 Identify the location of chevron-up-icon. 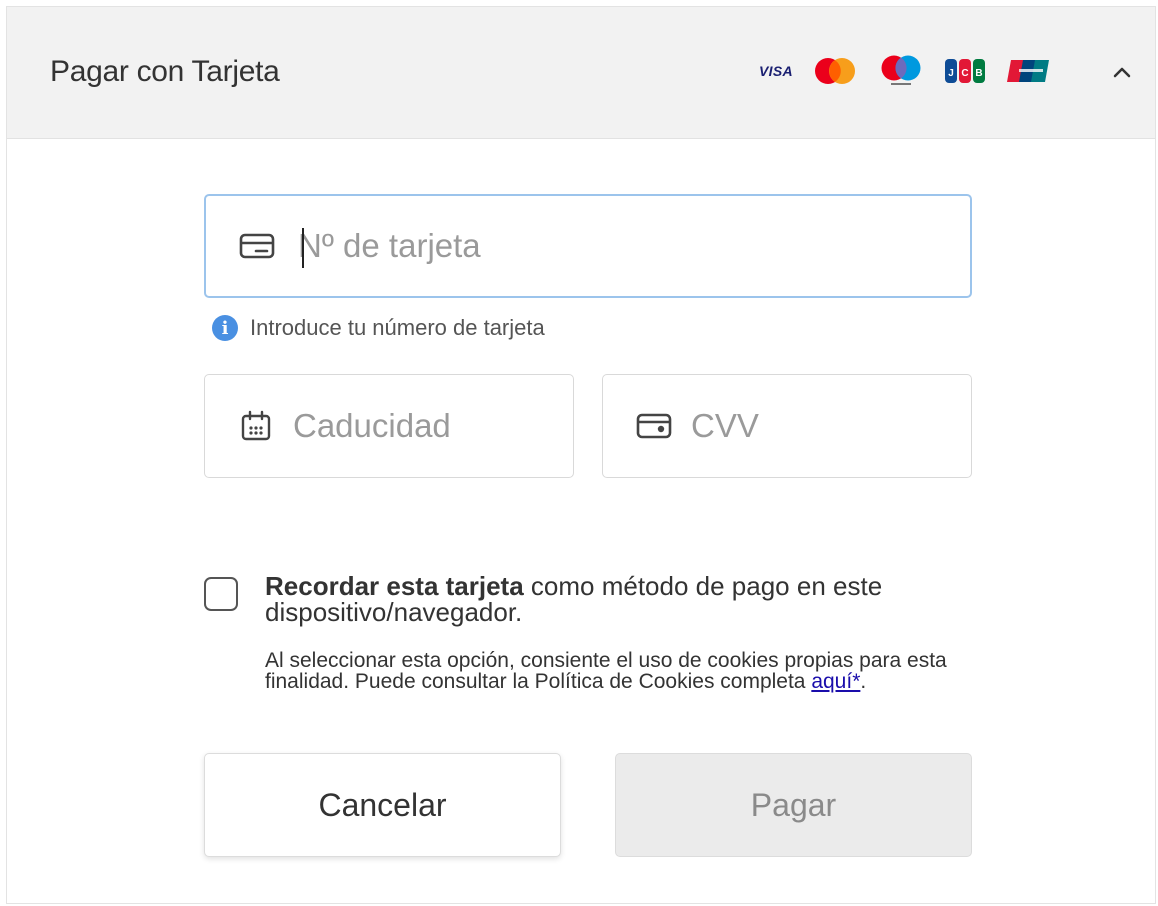
(1122, 72).